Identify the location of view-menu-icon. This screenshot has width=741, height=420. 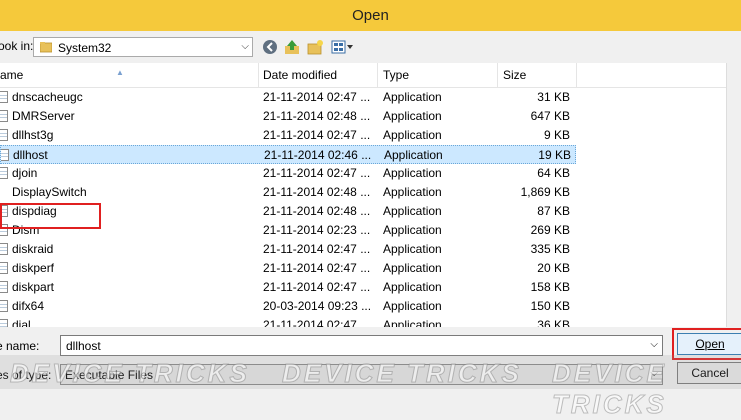
(343, 47).